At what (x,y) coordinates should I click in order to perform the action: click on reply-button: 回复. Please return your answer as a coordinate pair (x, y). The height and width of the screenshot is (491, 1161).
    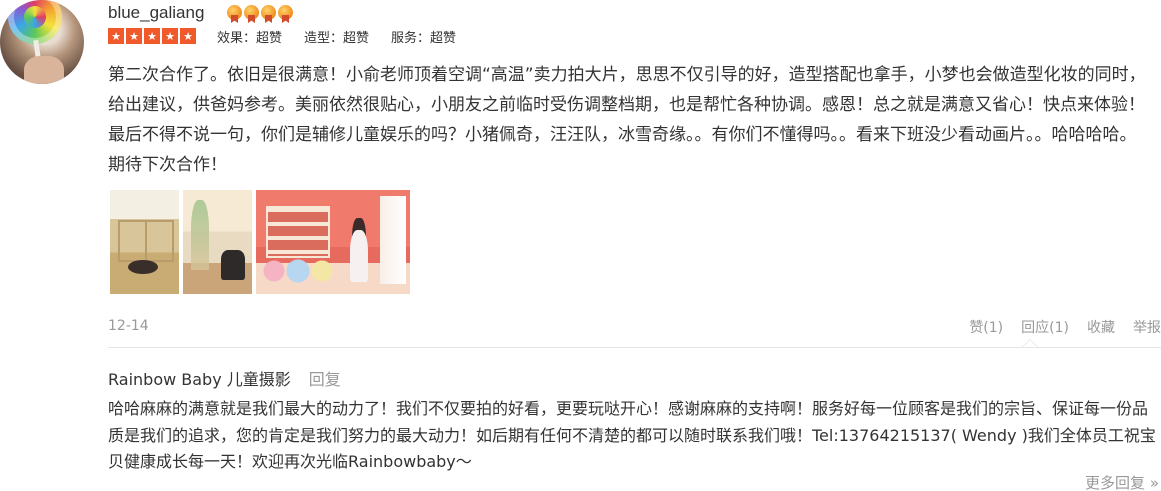
    Looking at the image, I should click on (325, 378).